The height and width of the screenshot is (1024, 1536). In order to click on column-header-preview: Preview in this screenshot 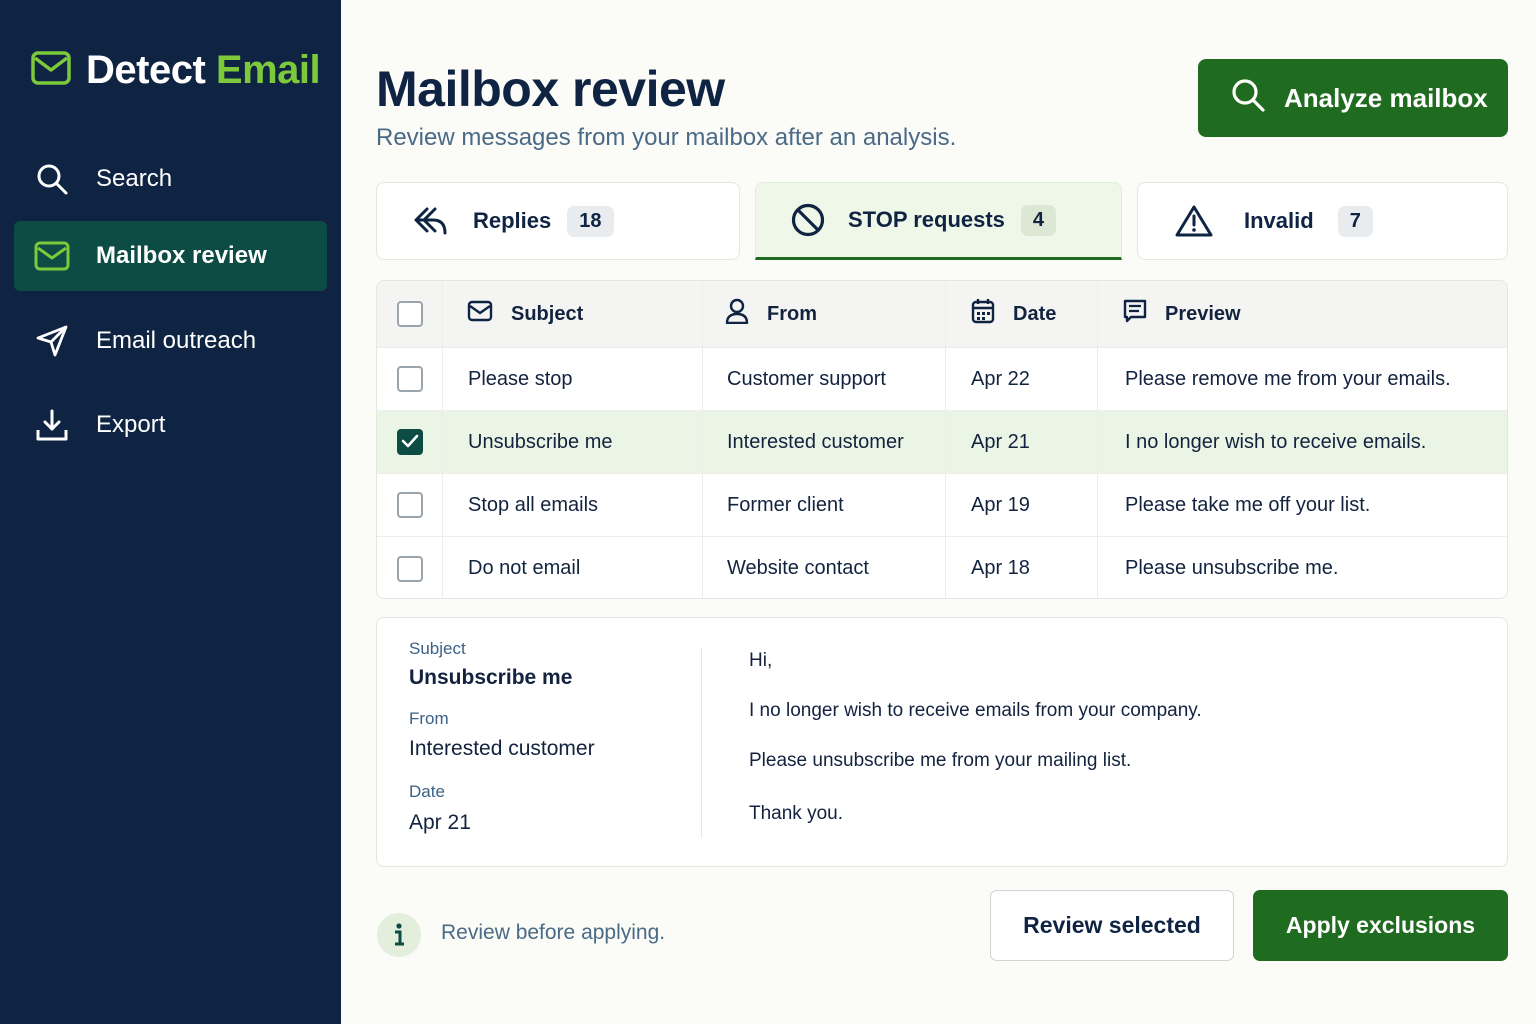, I will do `click(1302, 314)`.